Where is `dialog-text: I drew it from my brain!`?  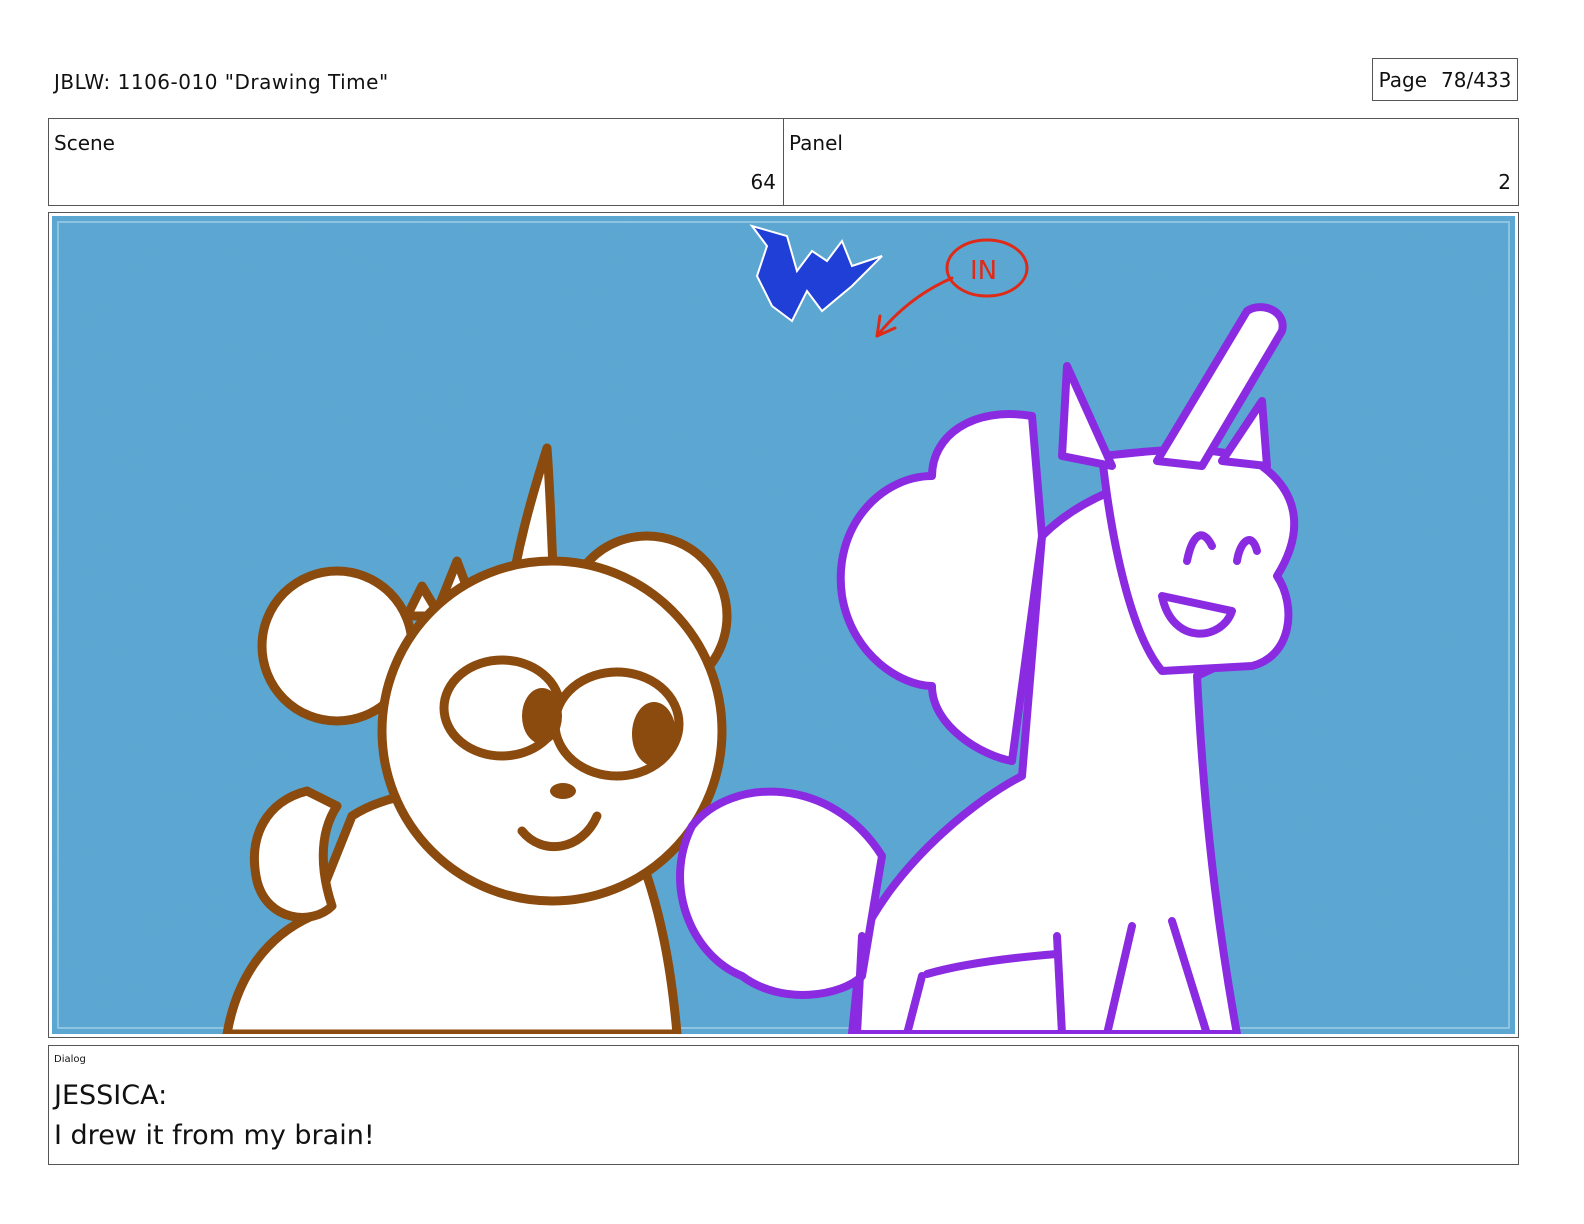 dialog-text: I drew it from my brain! is located at coordinates (214, 1135).